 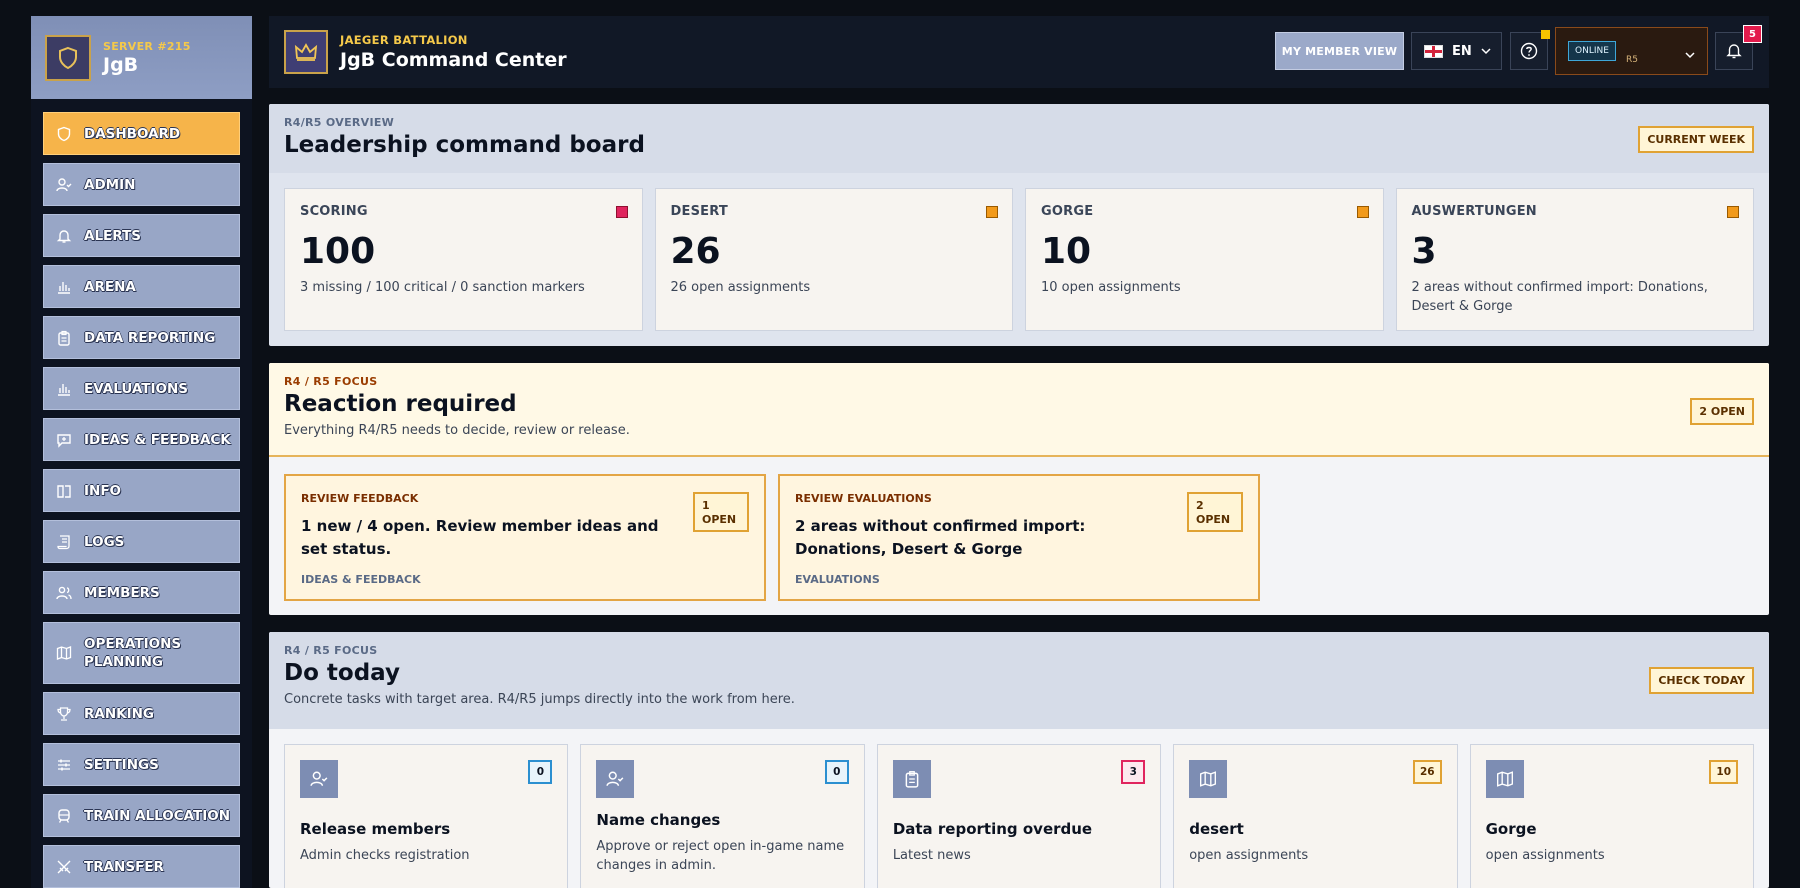 I want to click on task-card-gorge: 10 Gorge open assignments, so click(x=1612, y=816).